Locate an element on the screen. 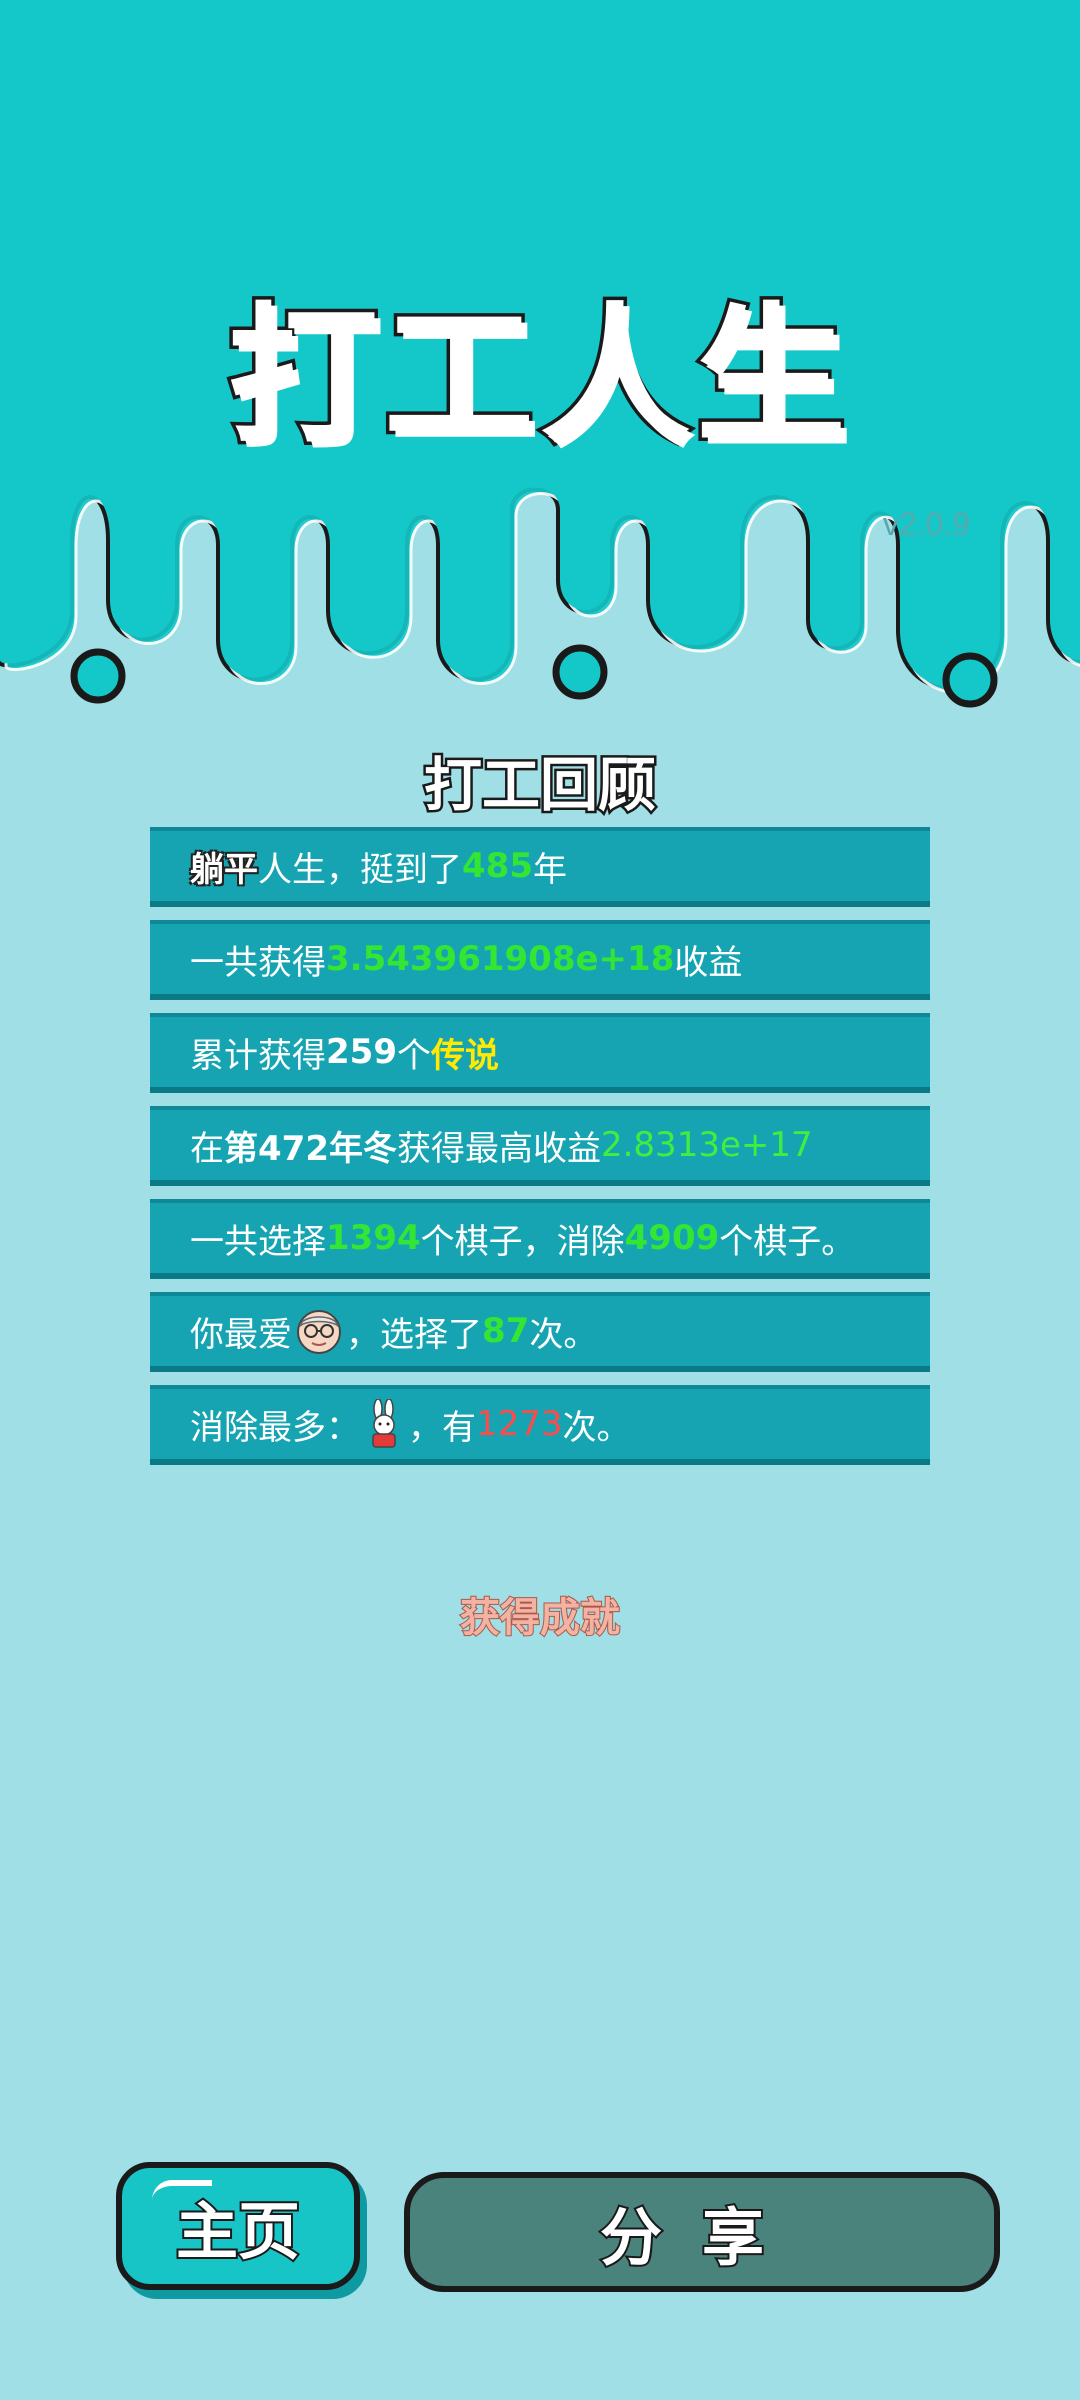 The image size is (1080, 2400). stat-text: 个棋子。 is located at coordinates (787, 1241).